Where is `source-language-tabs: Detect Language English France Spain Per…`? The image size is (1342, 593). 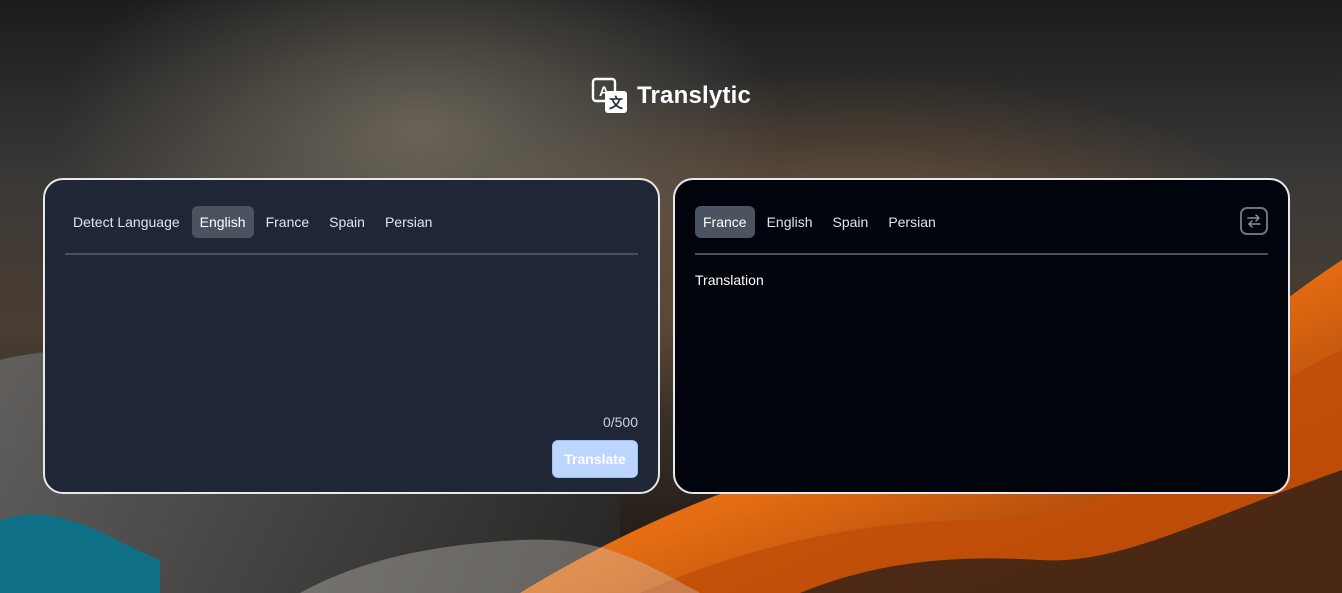 source-language-tabs: Detect Language English France Spain Per… is located at coordinates (351, 221).